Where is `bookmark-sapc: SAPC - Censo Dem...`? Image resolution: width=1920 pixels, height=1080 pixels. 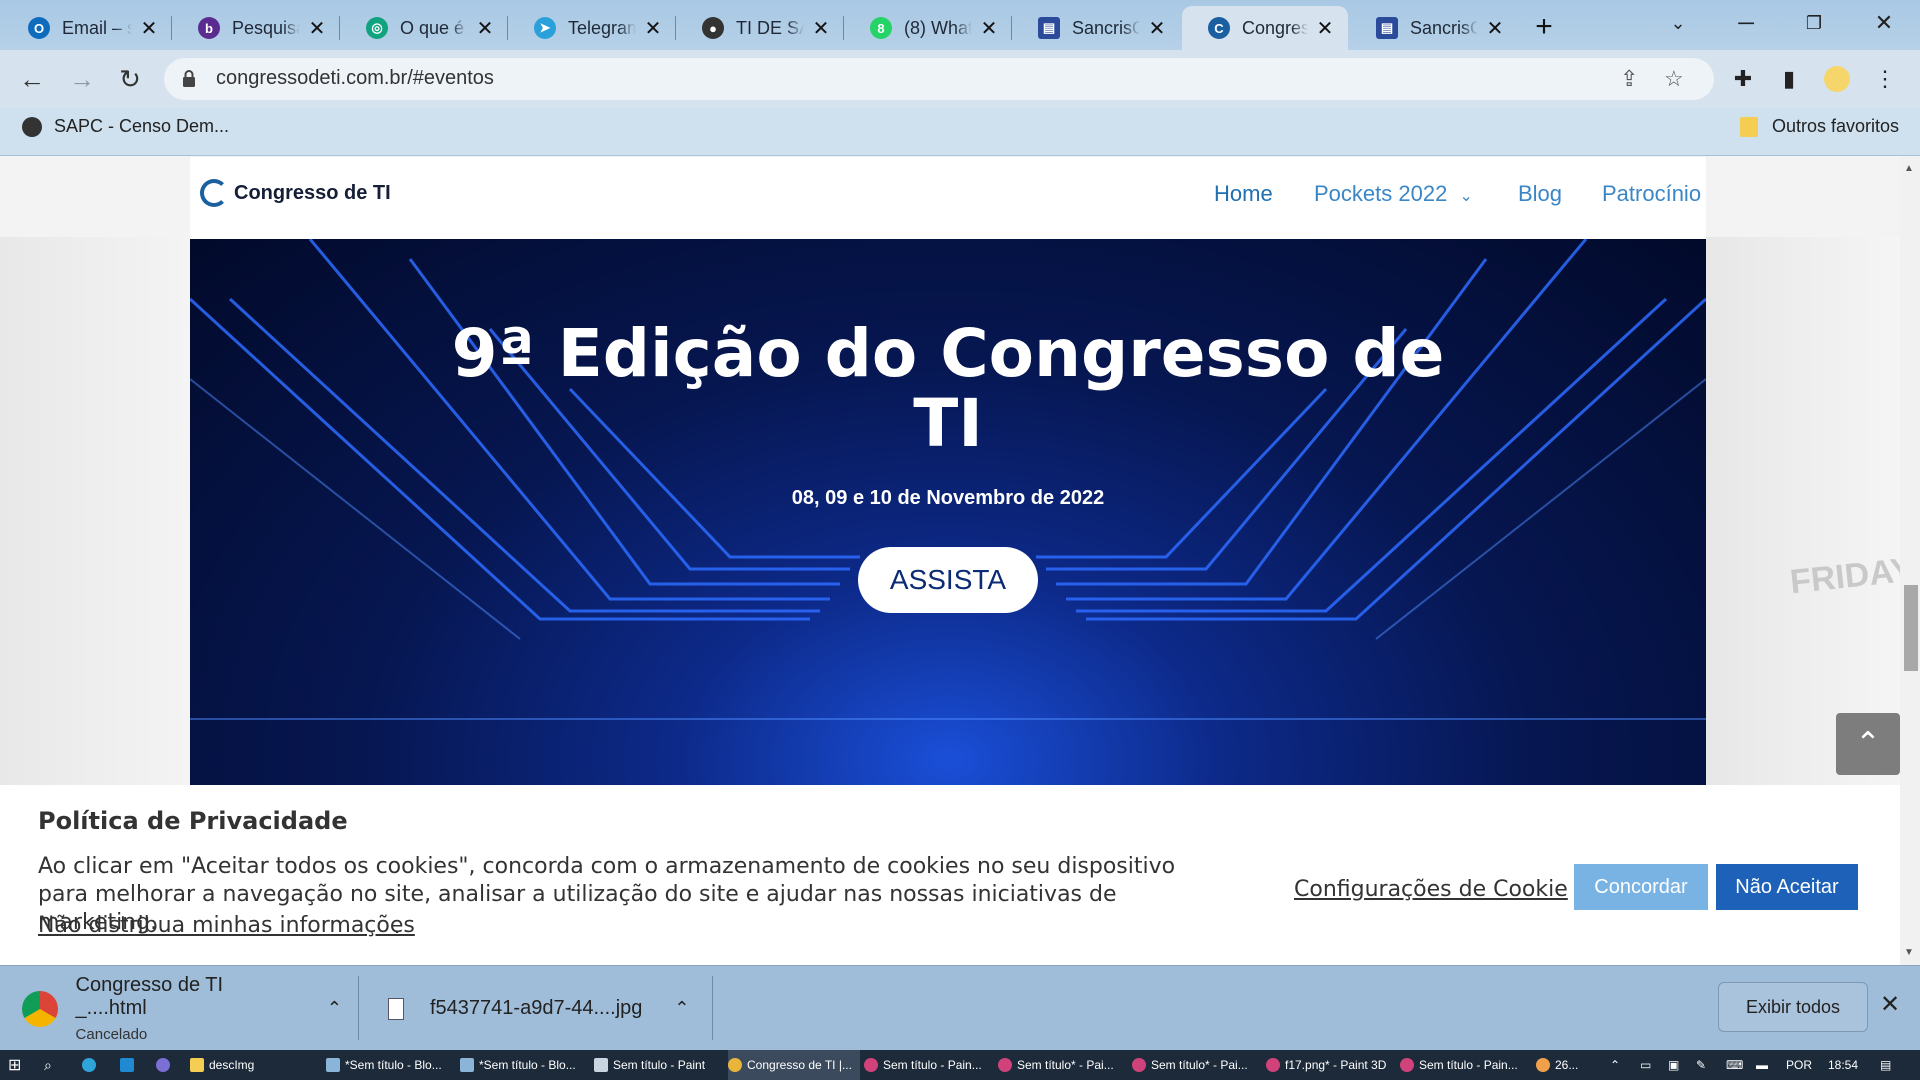
bookmark-sapc: SAPC - Censo Dem... is located at coordinates (125, 126).